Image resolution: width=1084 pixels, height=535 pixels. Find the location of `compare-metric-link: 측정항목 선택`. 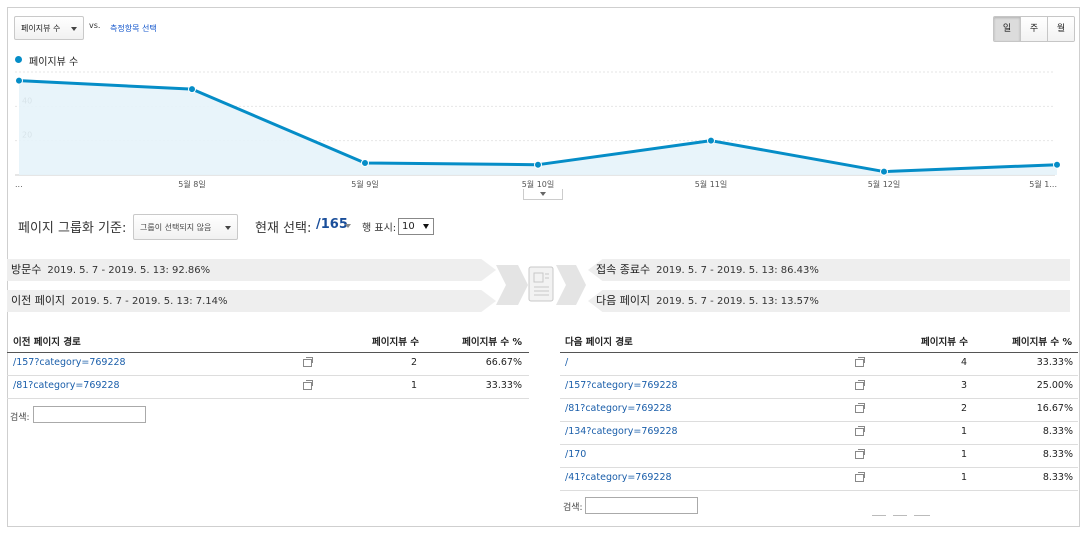

compare-metric-link: 측정항목 선택 is located at coordinates (133, 28).